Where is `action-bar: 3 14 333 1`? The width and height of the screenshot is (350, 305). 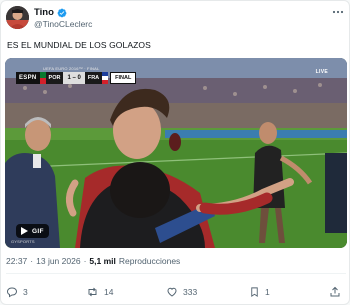 action-bar: 3 14 333 1 is located at coordinates (175, 292).